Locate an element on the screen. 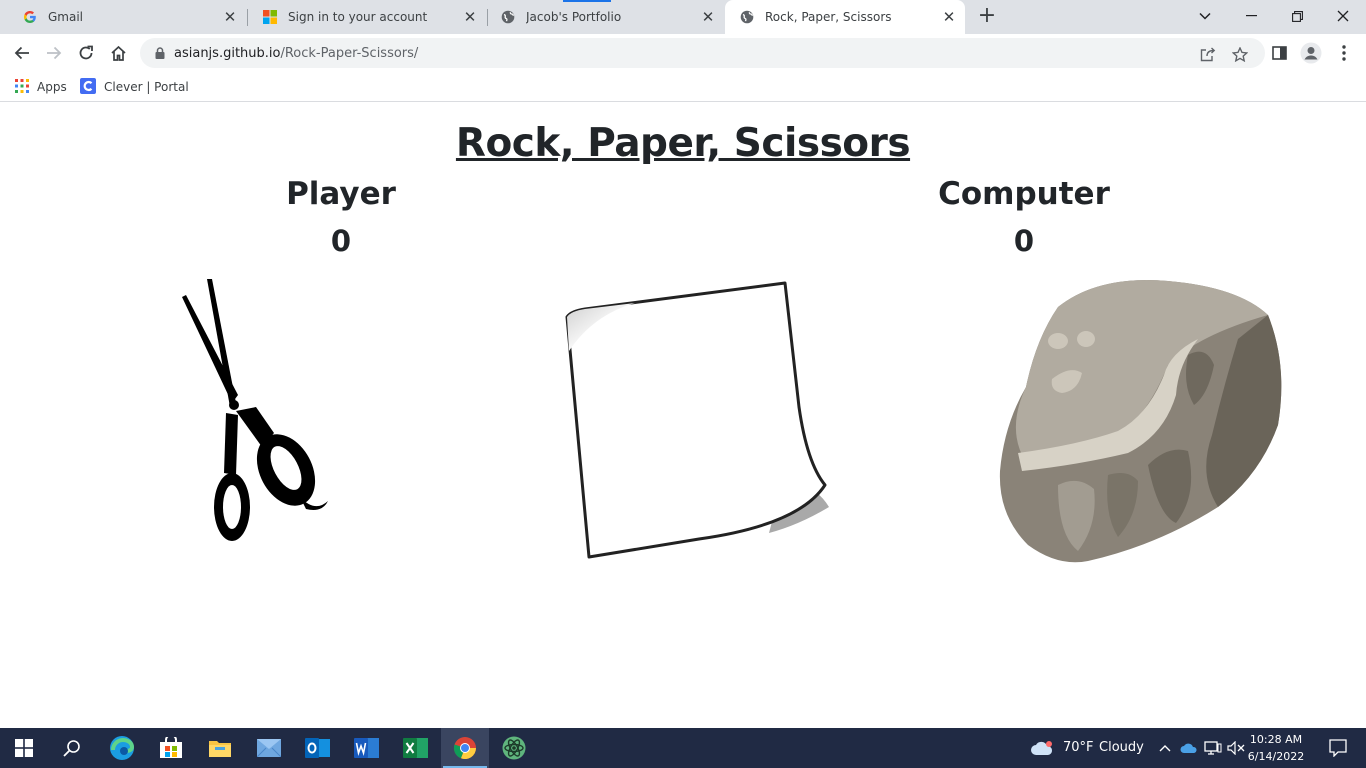  bookmark-star-icon is located at coordinates (1240, 54).